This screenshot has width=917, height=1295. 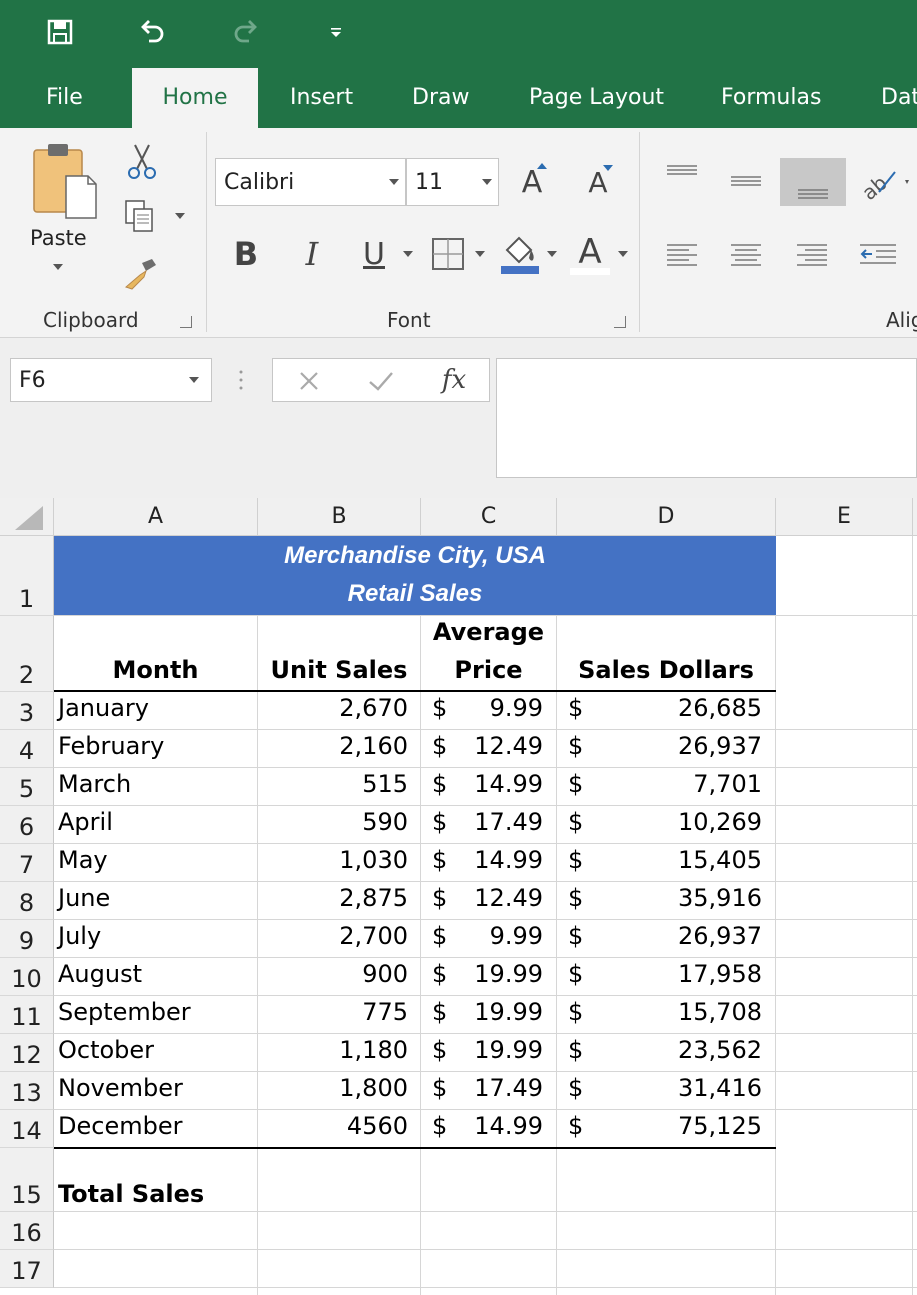 What do you see at coordinates (27, 517) in the screenshot?
I see `select-all-corner` at bounding box center [27, 517].